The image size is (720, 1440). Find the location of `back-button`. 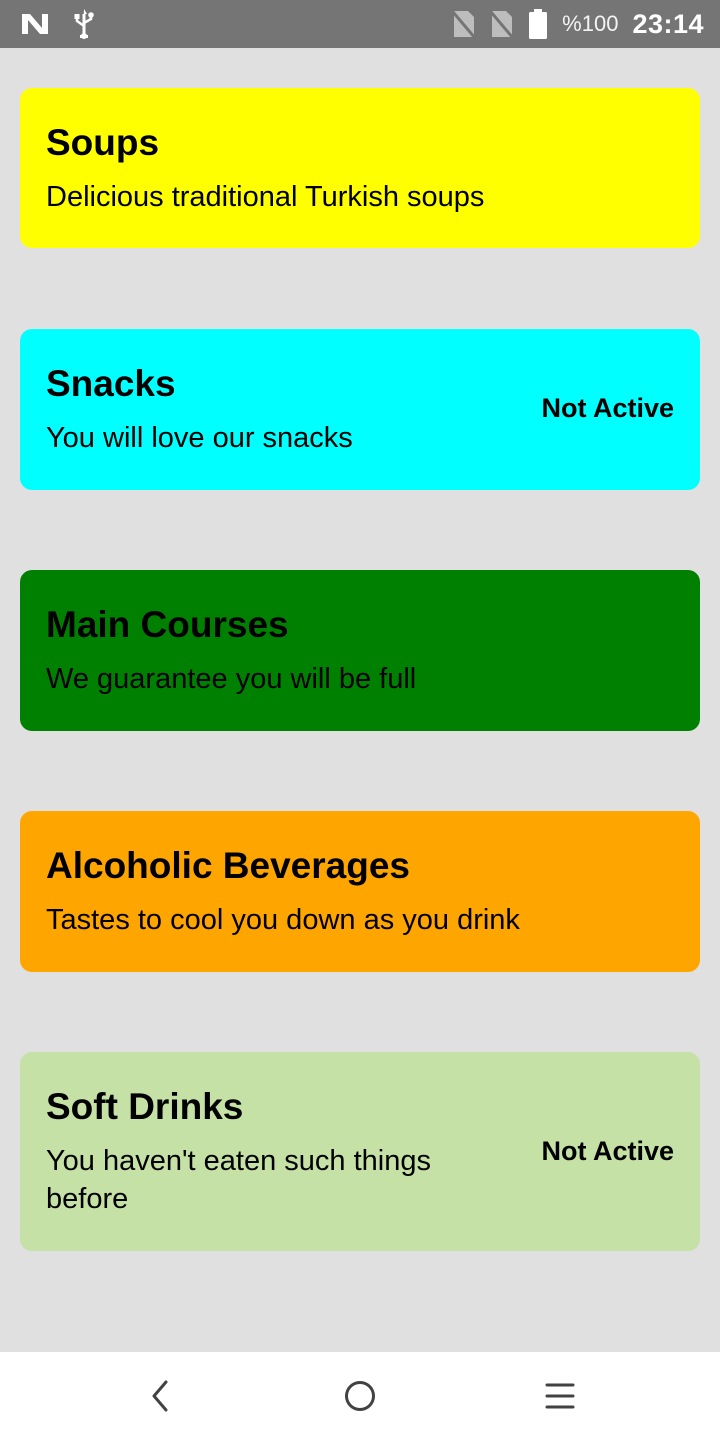

back-button is located at coordinates (160, 1396).